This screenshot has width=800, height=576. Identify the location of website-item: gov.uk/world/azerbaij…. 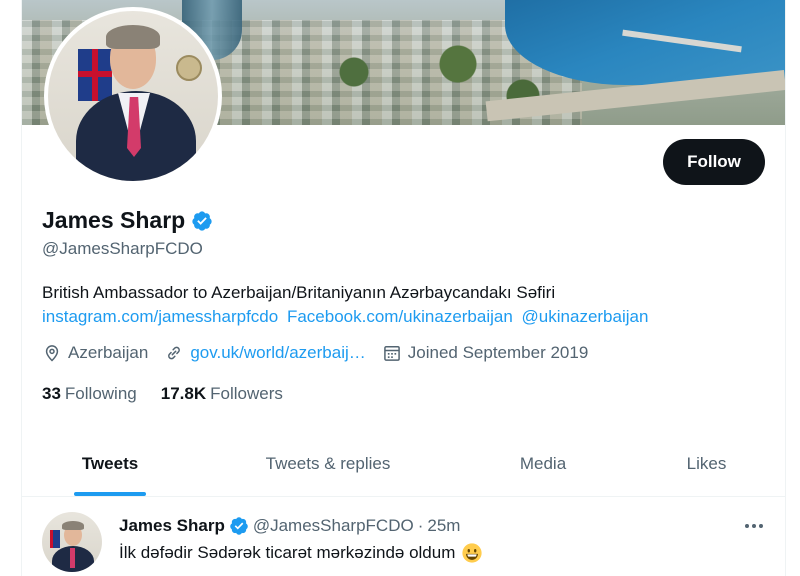
(265, 353).